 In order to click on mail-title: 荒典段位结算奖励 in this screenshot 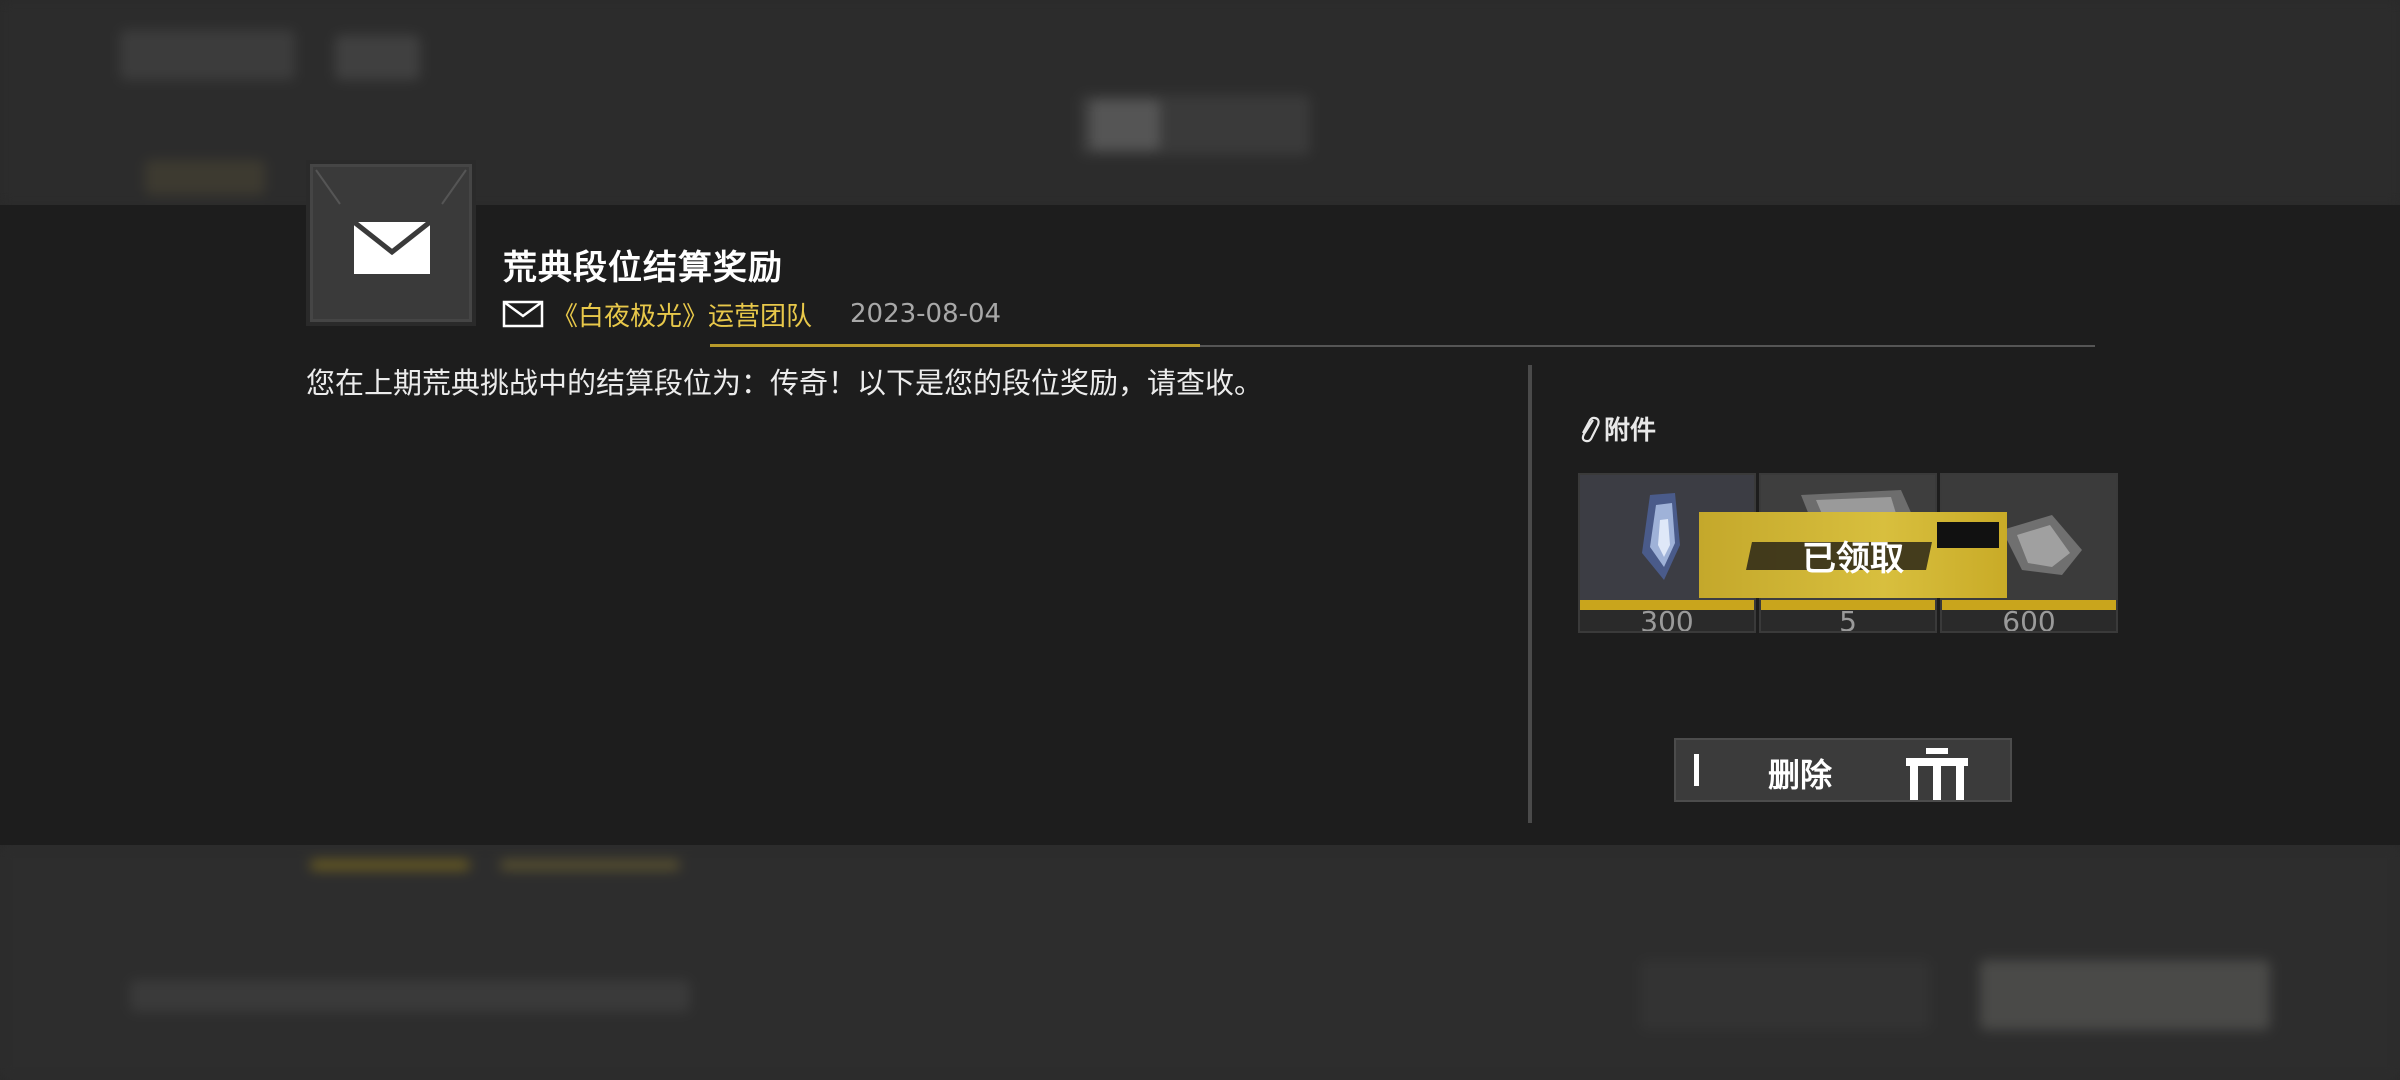, I will do `click(643, 268)`.